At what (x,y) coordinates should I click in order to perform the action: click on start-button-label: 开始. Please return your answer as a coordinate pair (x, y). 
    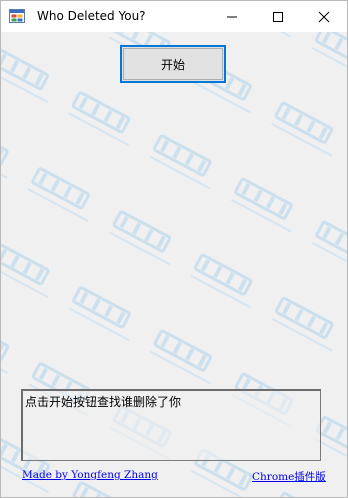
    Looking at the image, I should click on (172, 64).